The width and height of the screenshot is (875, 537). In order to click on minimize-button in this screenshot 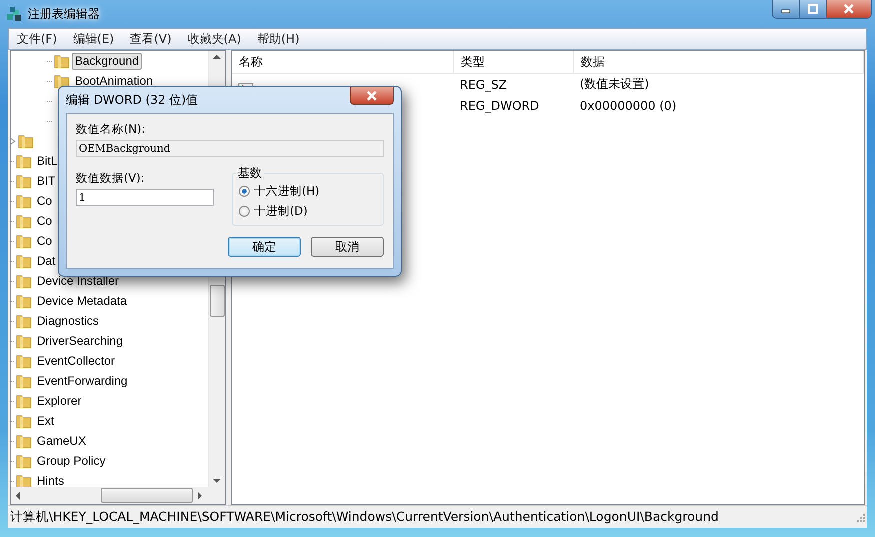, I will do `click(786, 9)`.